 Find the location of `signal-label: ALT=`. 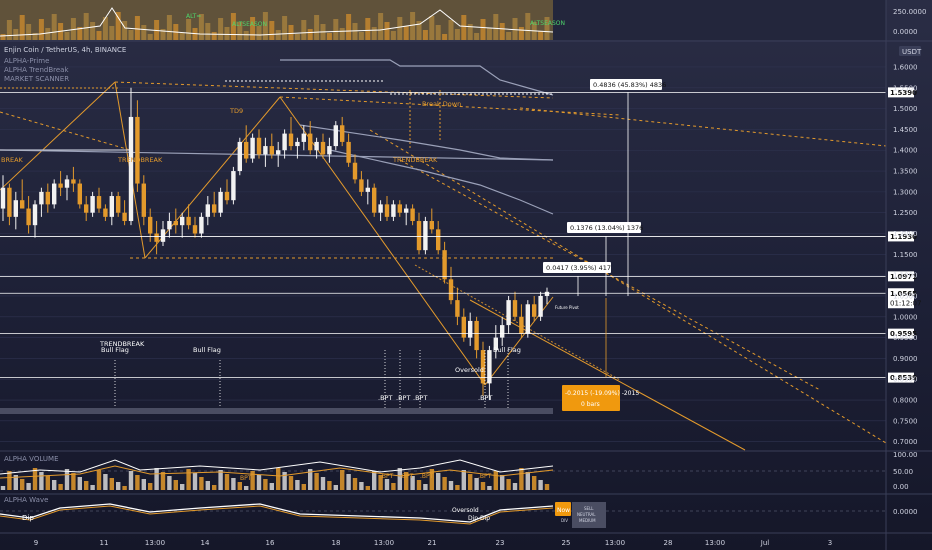

signal-label: ALT= is located at coordinates (193, 16).